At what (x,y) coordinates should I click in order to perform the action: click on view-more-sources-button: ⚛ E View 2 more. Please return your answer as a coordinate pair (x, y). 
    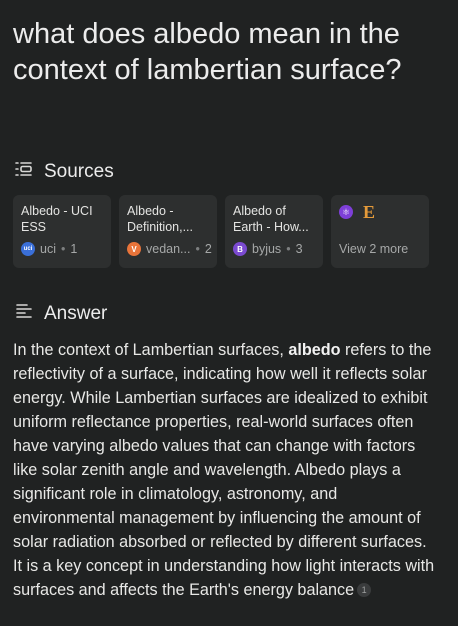
    Looking at the image, I should click on (380, 231).